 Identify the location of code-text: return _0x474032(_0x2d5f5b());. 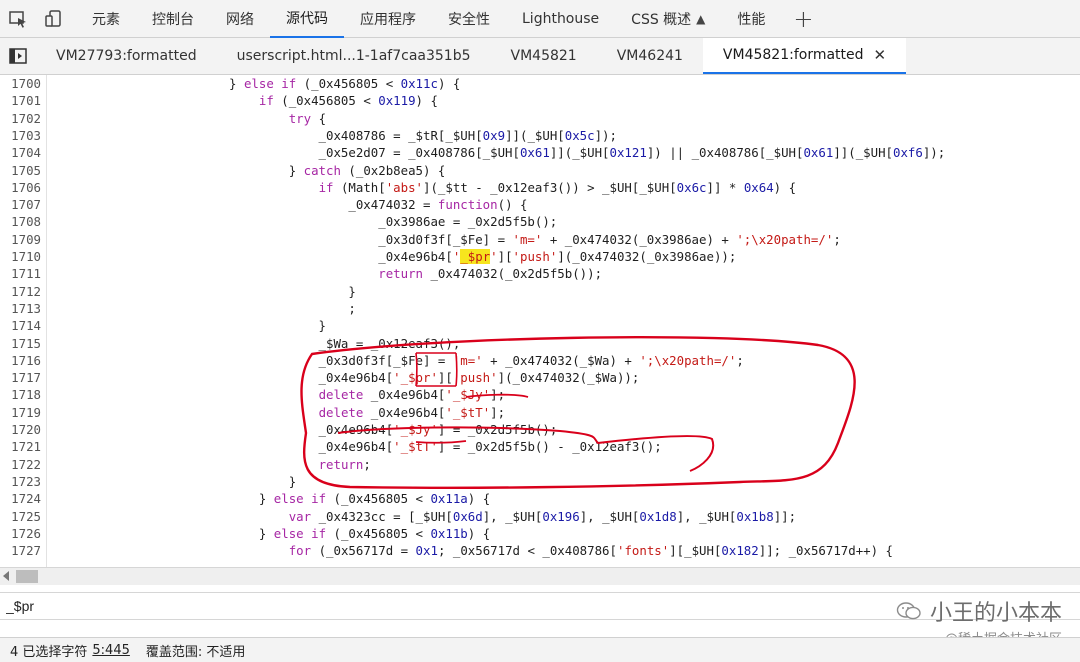
(490, 274).